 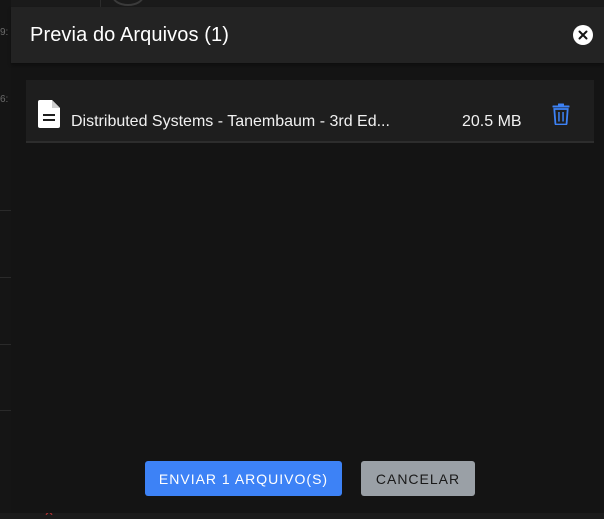 What do you see at coordinates (5, 256) in the screenshot?
I see `background-sidebar` at bounding box center [5, 256].